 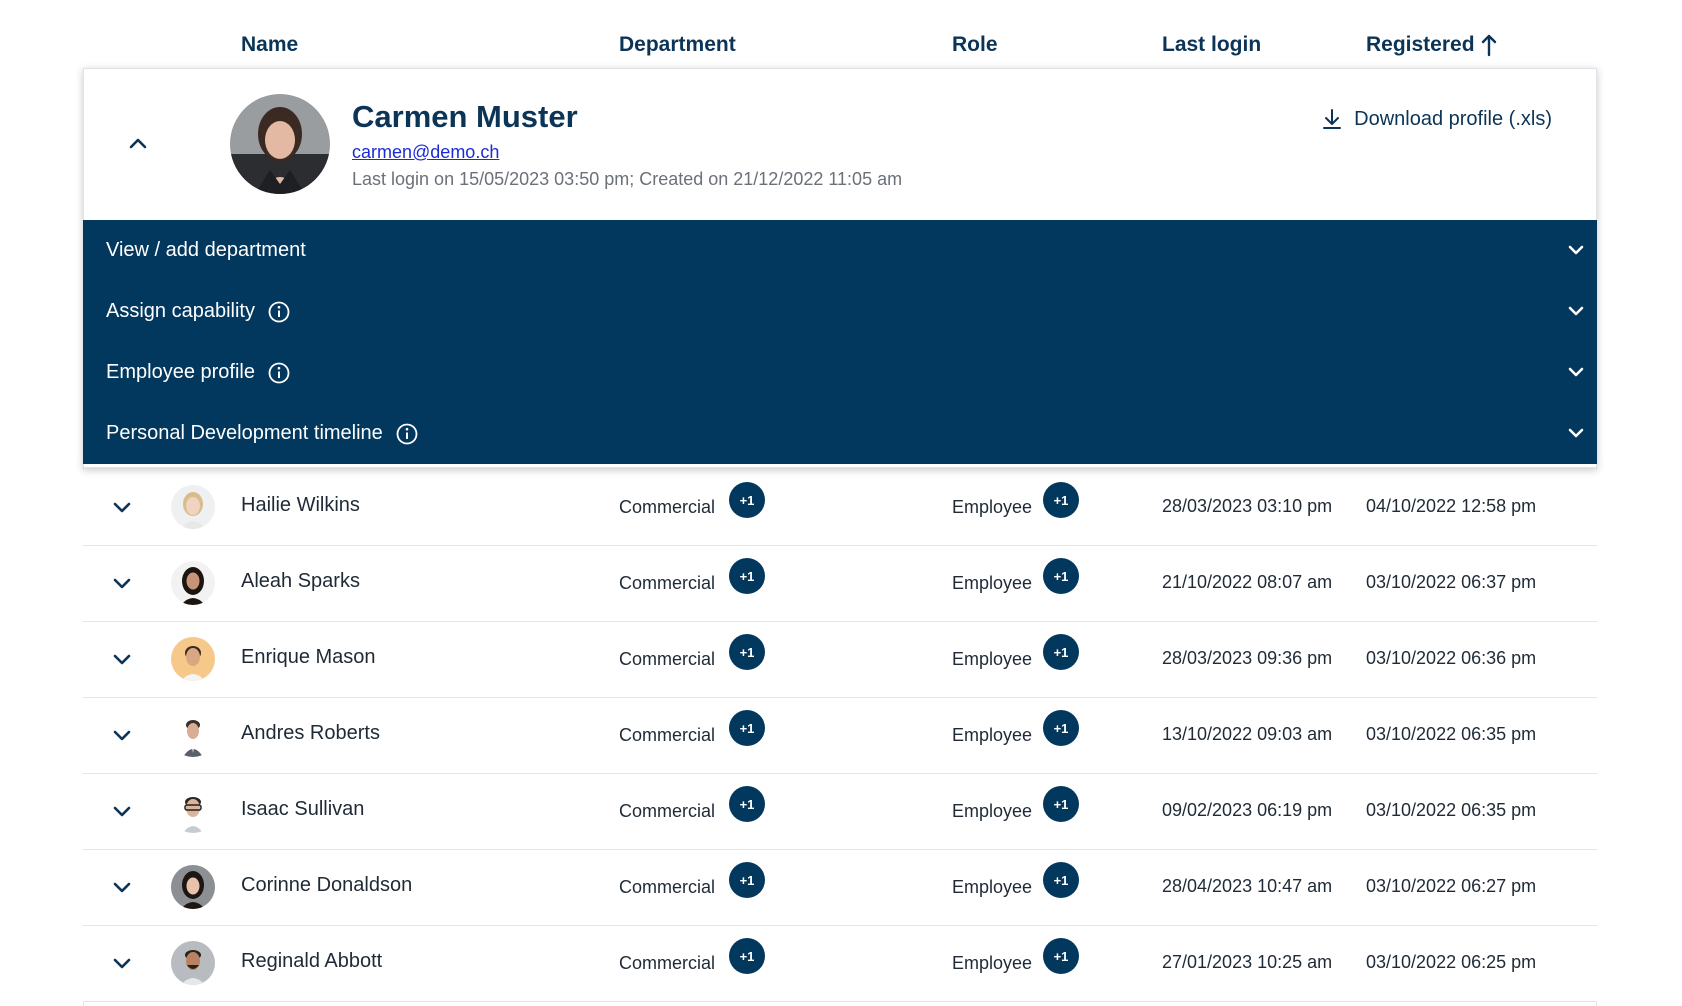 I want to click on accordion-label: Personal Development timeline, so click(x=244, y=433).